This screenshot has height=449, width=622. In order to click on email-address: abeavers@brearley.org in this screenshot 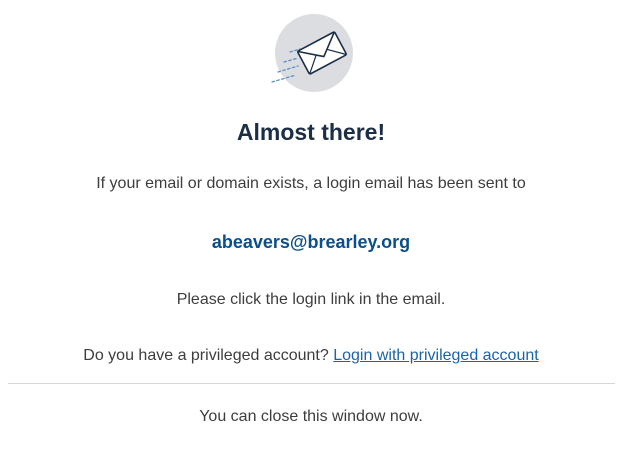, I will do `click(311, 242)`.